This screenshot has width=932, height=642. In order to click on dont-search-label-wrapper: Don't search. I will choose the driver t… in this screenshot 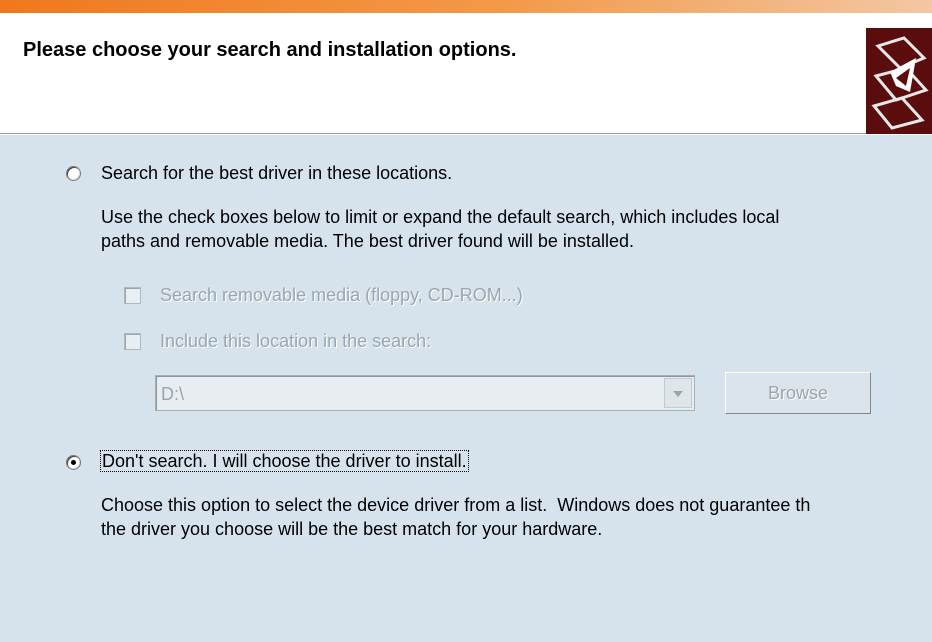, I will do `click(284, 461)`.